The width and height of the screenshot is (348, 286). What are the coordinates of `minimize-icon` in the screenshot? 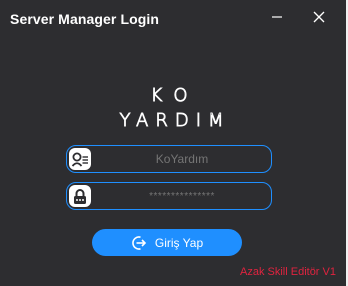 It's located at (277, 17).